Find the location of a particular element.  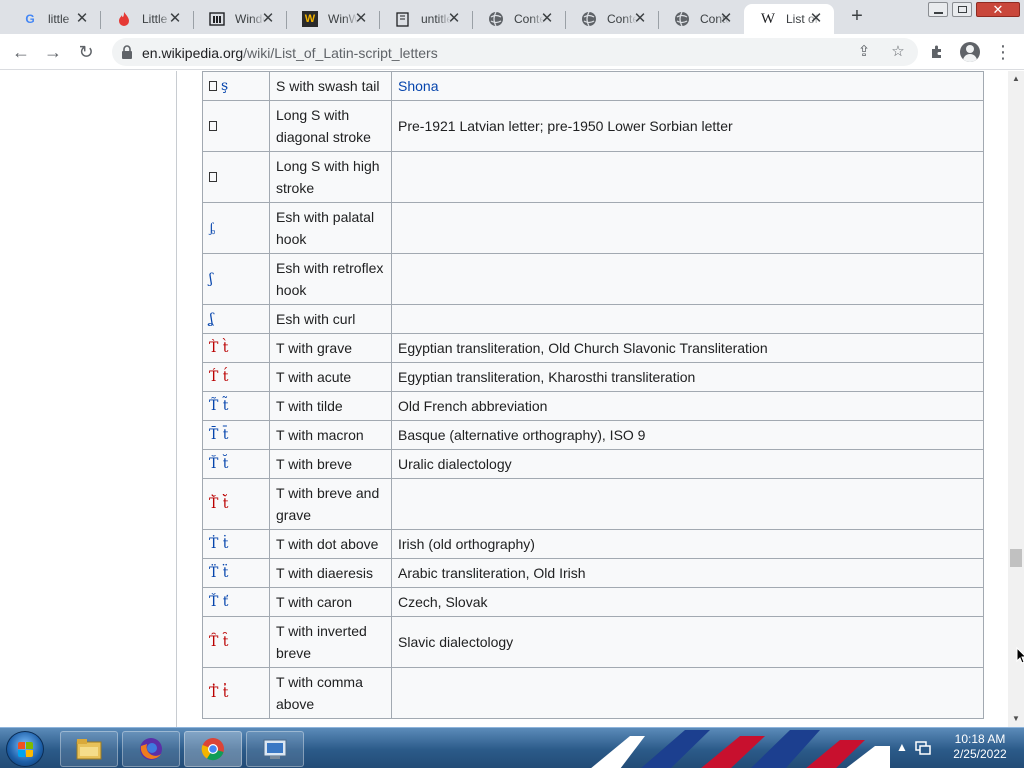

vertical-scrollbar: ▲ ▼ is located at coordinates (1016, 399).